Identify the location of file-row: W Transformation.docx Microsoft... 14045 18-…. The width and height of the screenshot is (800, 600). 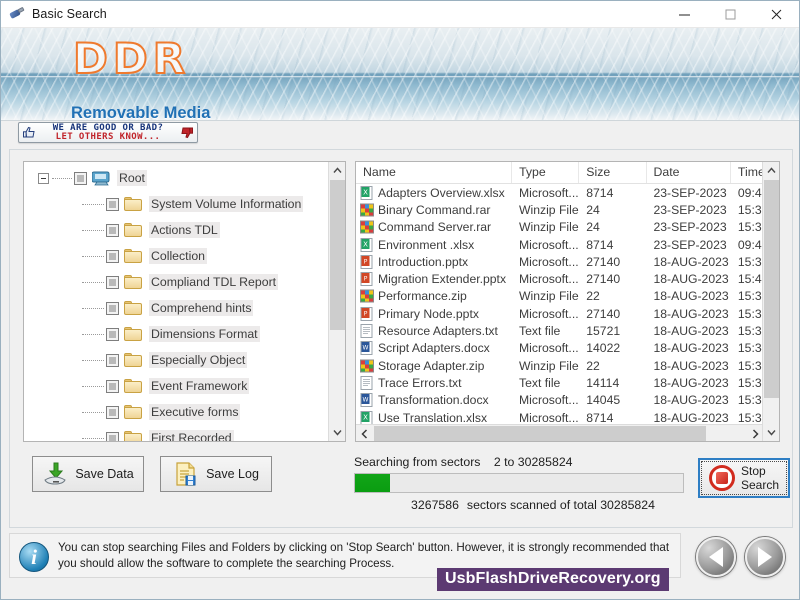
(567, 400).